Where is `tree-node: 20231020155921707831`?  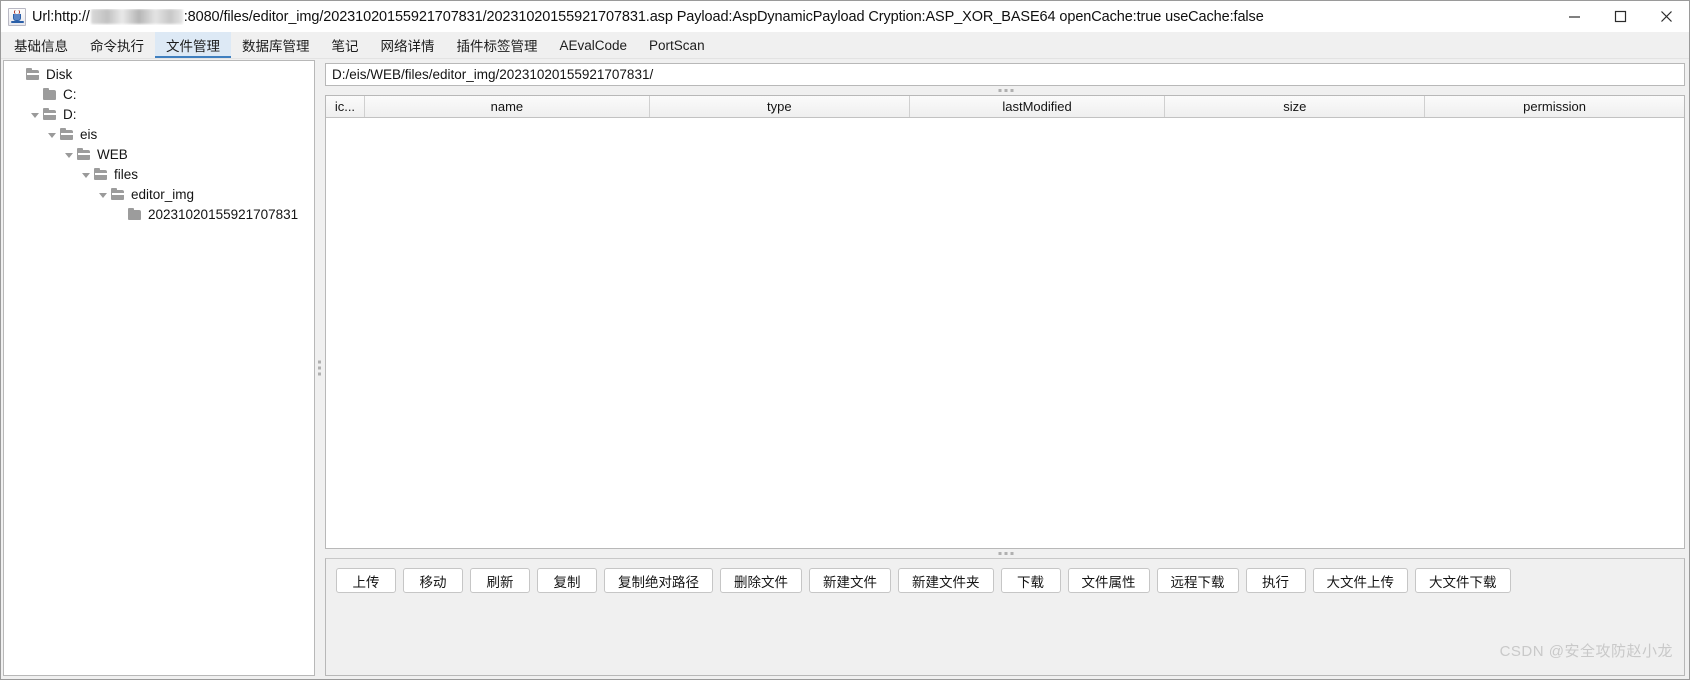 tree-node: 20231020155921707831 is located at coordinates (159, 215).